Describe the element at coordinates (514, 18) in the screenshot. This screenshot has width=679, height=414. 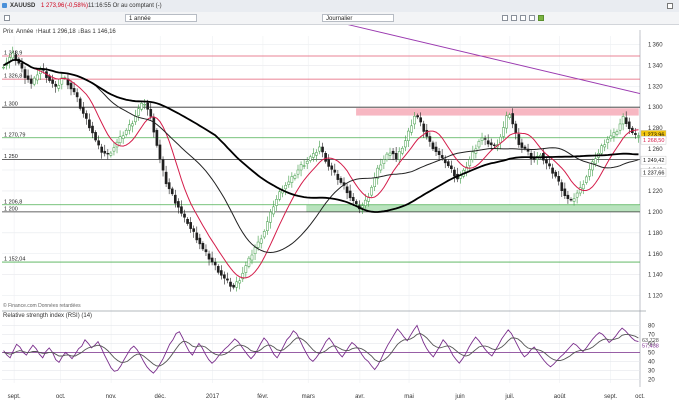
I see `indicator-icon` at that location.